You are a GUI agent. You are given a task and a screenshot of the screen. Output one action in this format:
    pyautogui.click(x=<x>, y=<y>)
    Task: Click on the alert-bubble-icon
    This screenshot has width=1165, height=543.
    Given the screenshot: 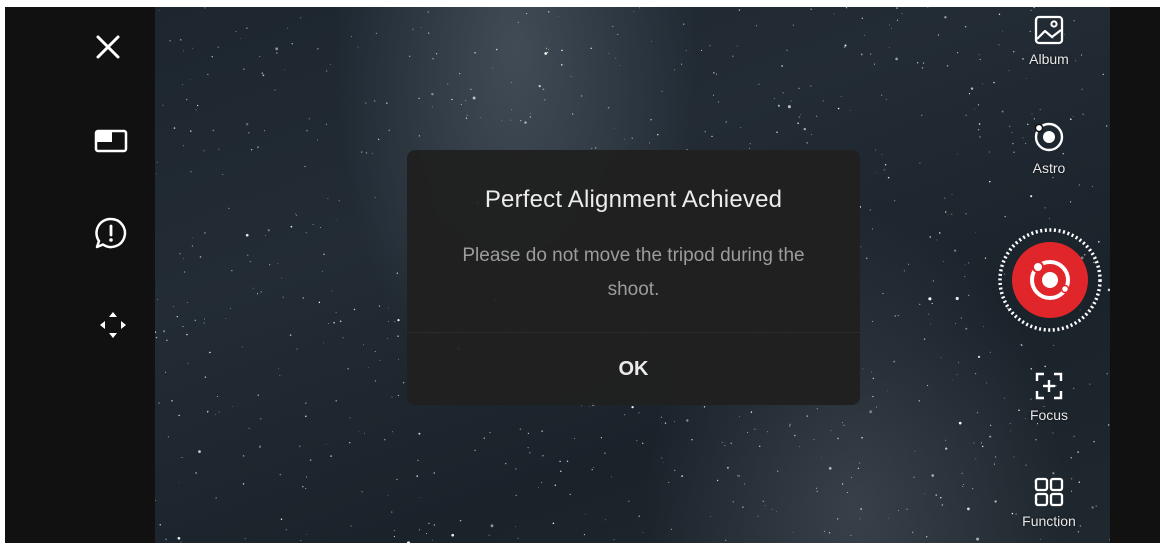 What is the action you would take?
    pyautogui.click(x=111, y=233)
    